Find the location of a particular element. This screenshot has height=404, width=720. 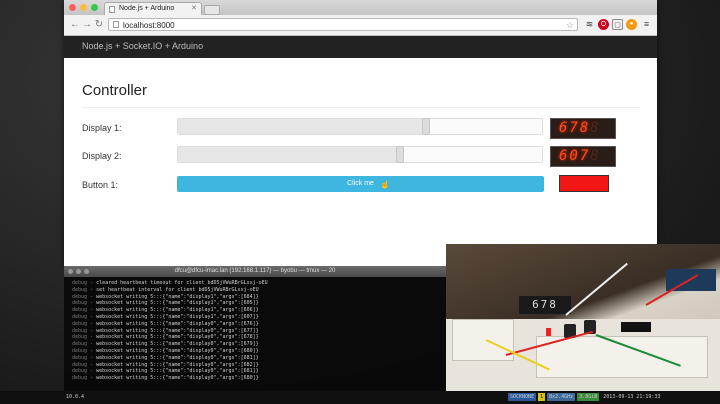

terminal-zoom-button is located at coordinates (86, 271).